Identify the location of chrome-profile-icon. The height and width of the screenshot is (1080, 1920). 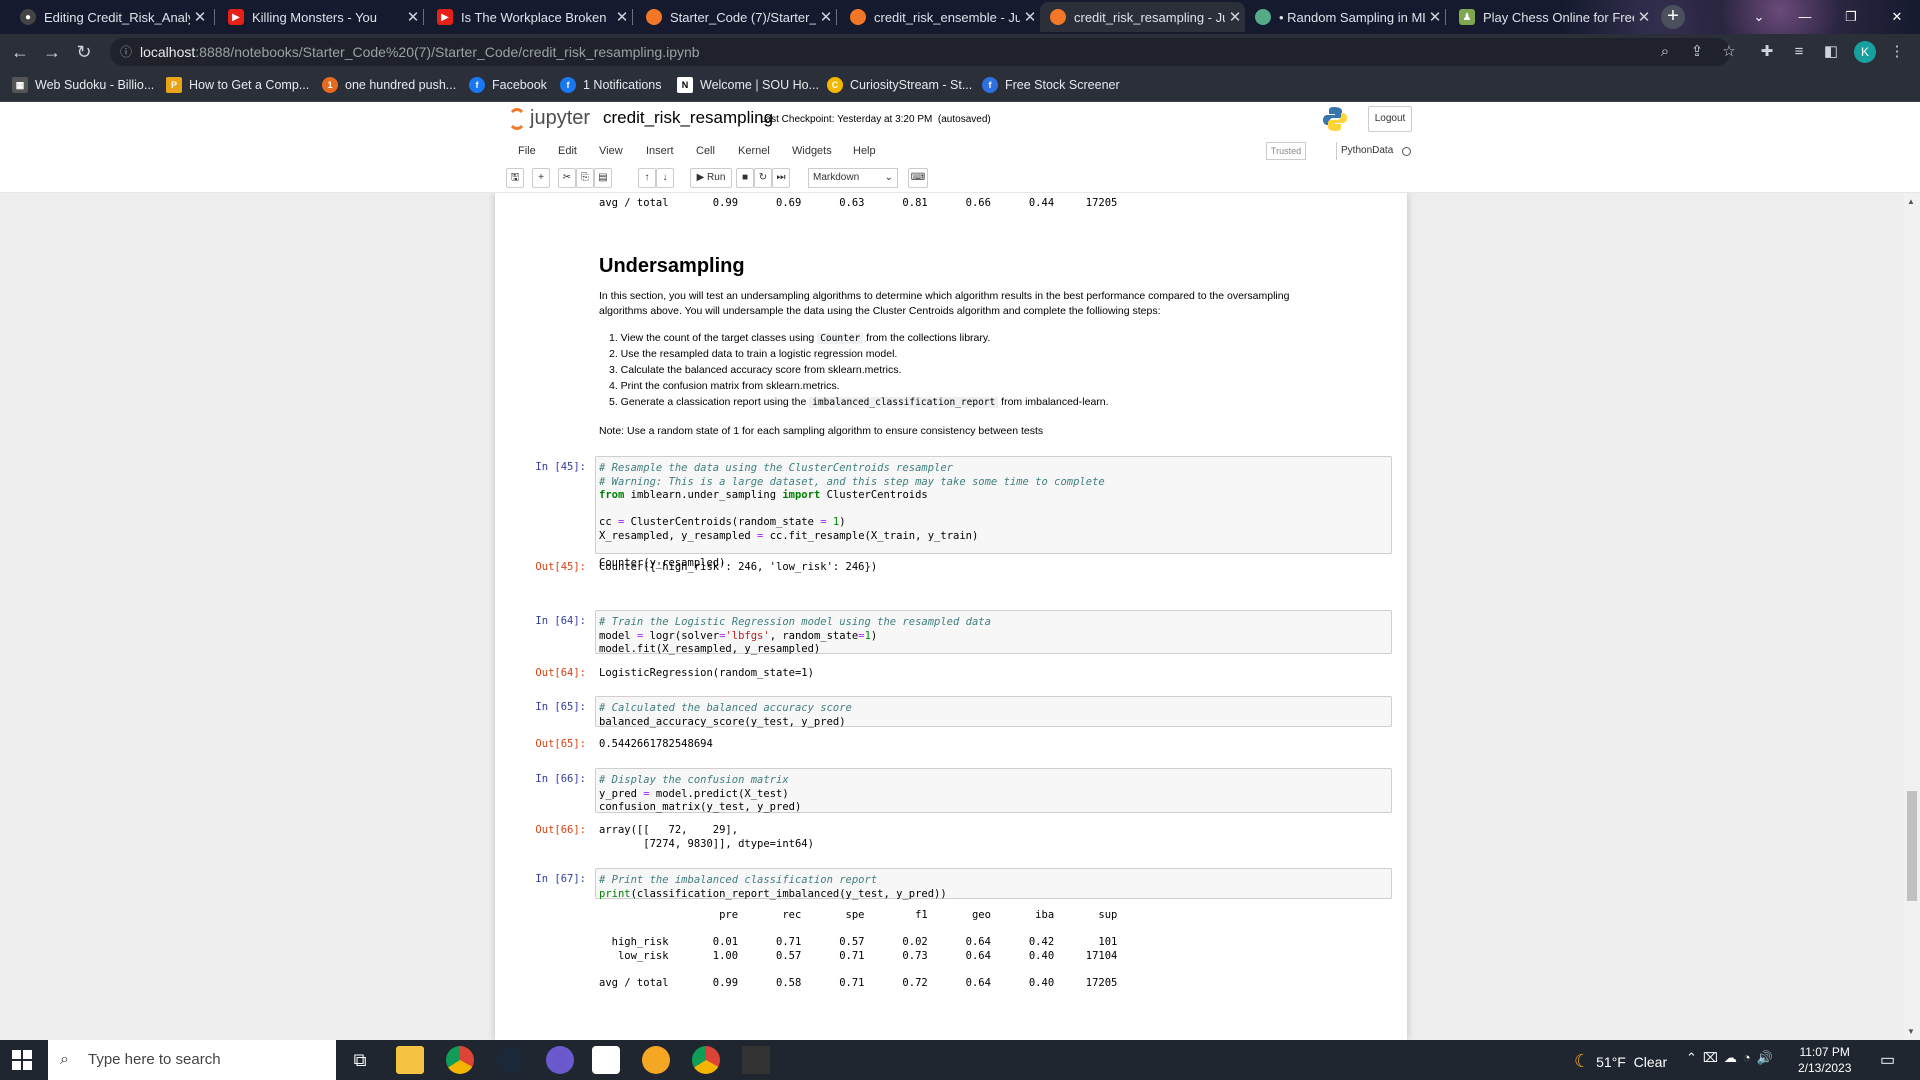
(706, 1060).